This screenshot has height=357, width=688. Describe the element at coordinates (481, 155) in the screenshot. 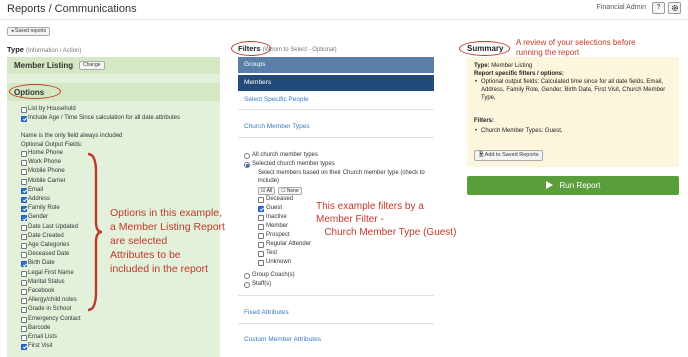

I see `save-icon: 🗎` at that location.